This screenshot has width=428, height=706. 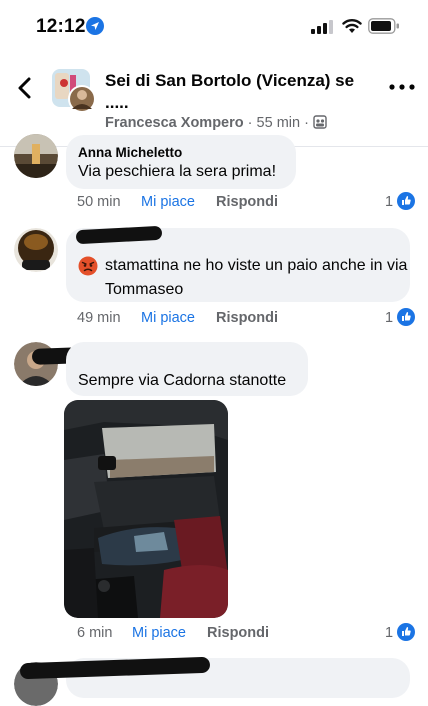 I want to click on comment-text: Sempre via Cadorna stanotte, so click(x=182, y=380).